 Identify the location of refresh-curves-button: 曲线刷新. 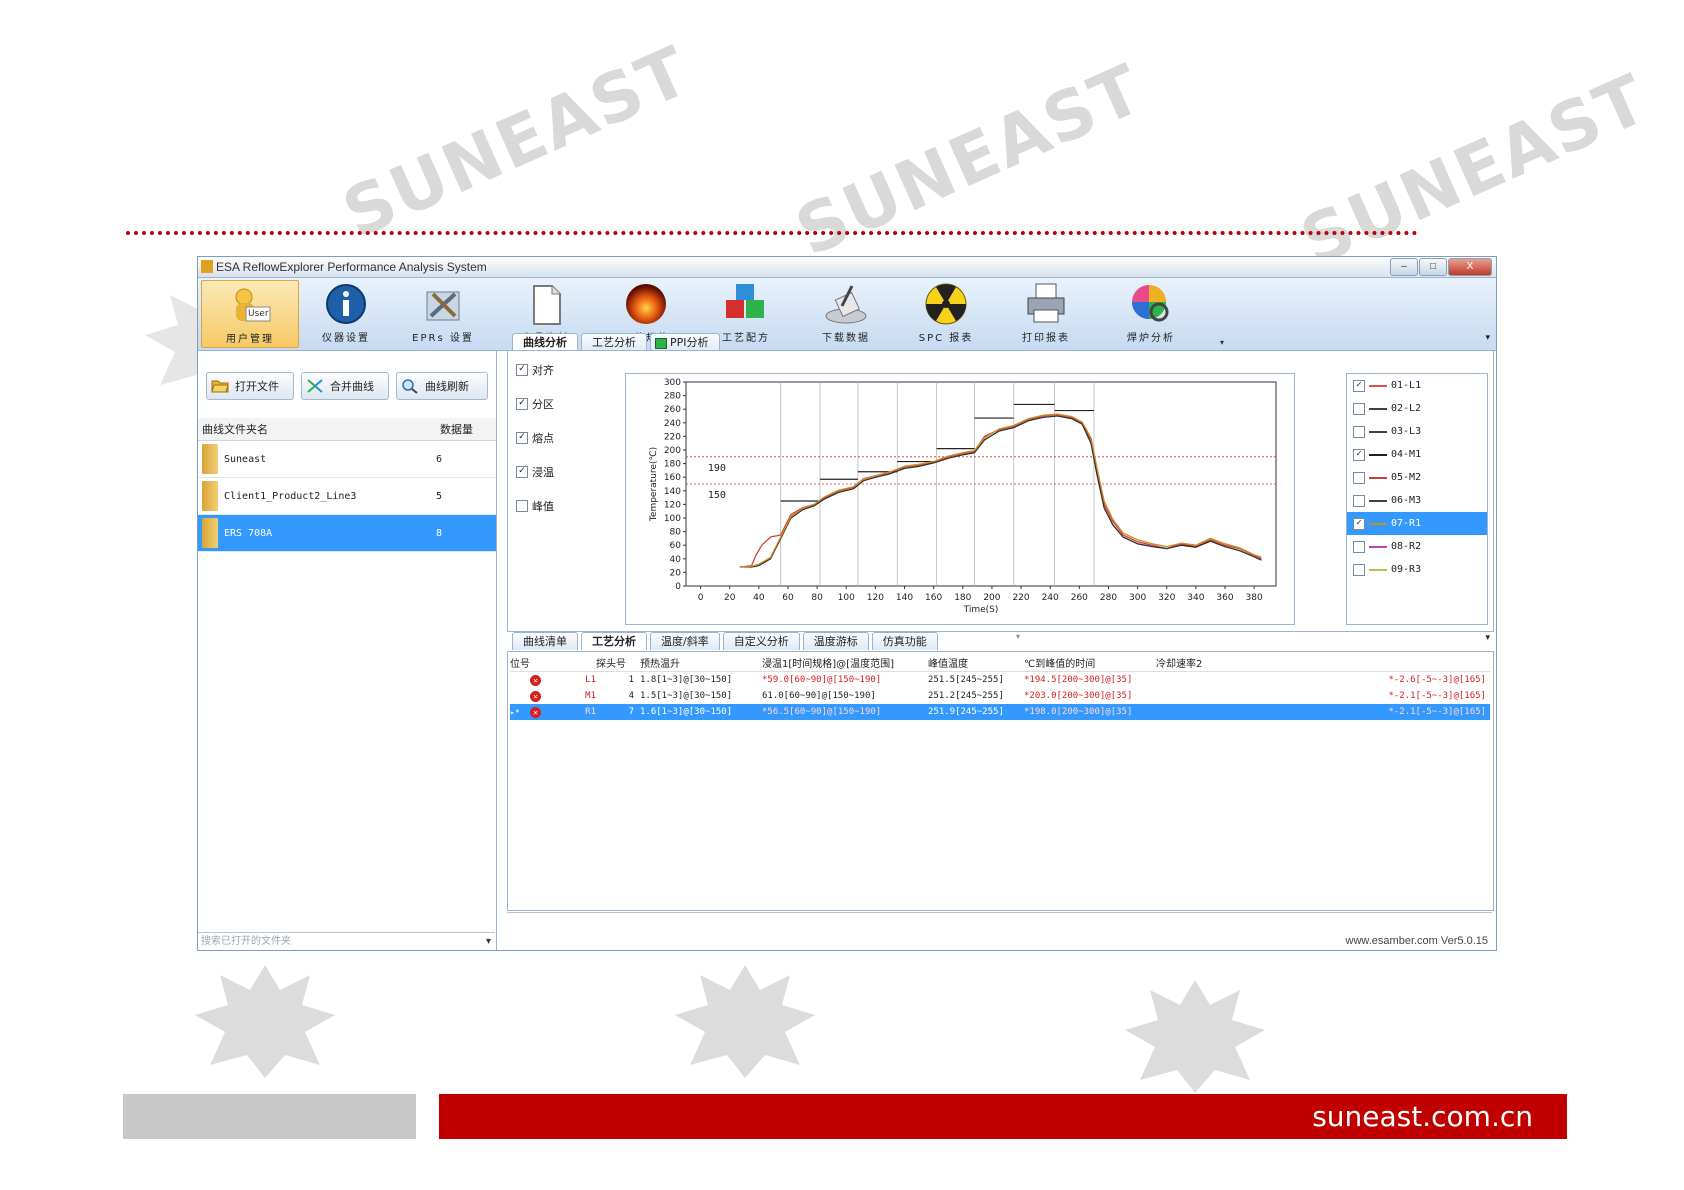
(442, 386).